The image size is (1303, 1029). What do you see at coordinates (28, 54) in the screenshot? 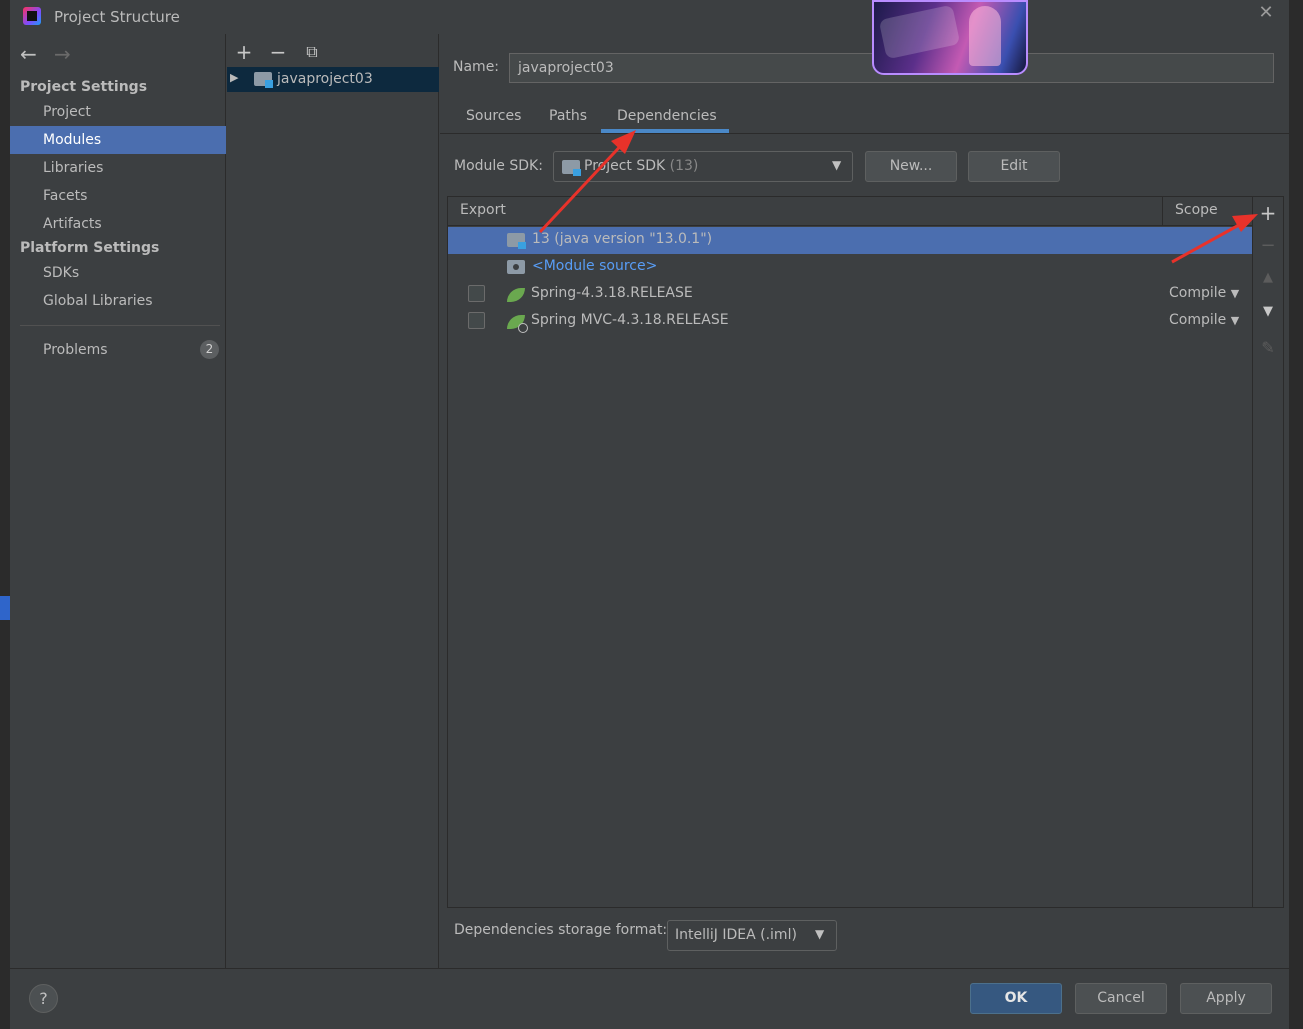
I see `back-arrow-icon: ←` at bounding box center [28, 54].